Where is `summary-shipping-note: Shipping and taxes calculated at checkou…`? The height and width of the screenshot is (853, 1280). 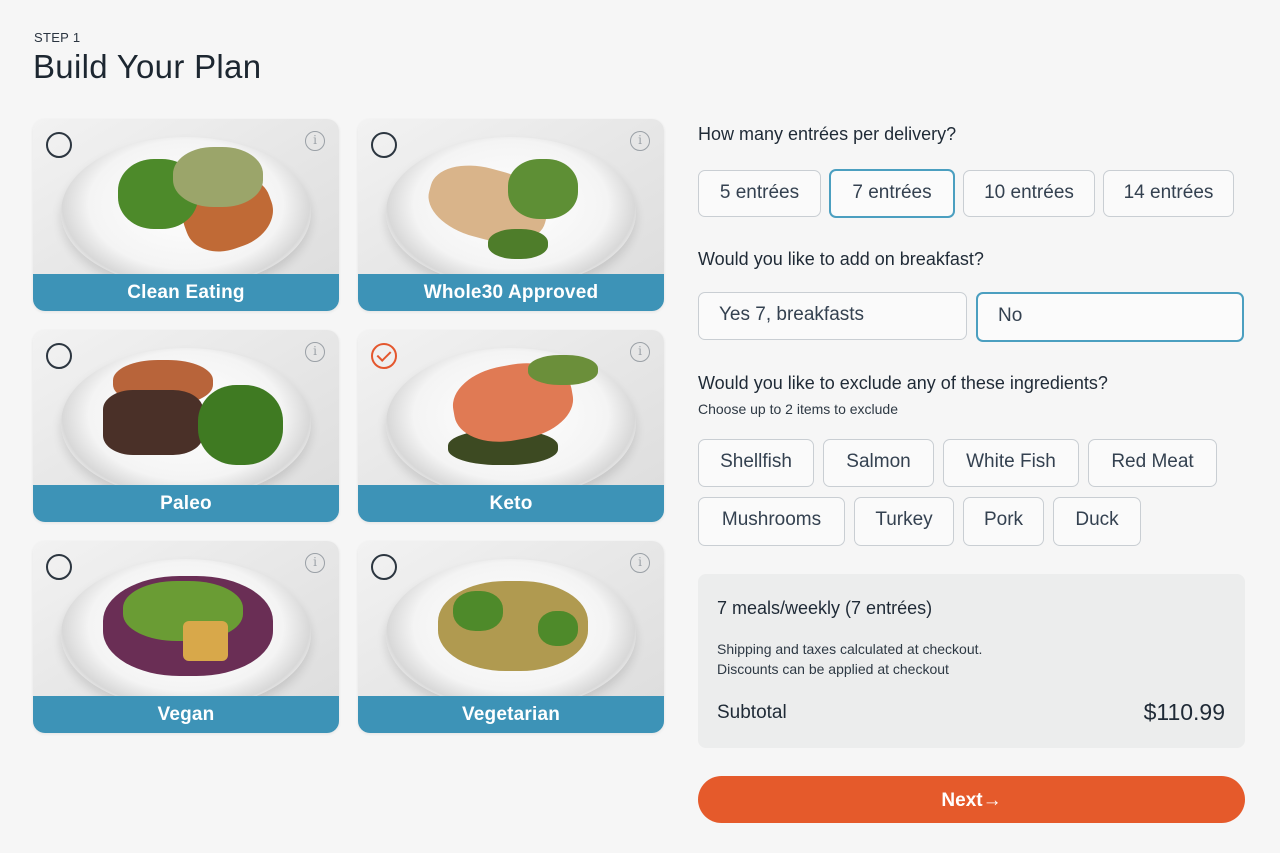
summary-shipping-note: Shipping and taxes calculated at checkou… is located at coordinates (850, 649).